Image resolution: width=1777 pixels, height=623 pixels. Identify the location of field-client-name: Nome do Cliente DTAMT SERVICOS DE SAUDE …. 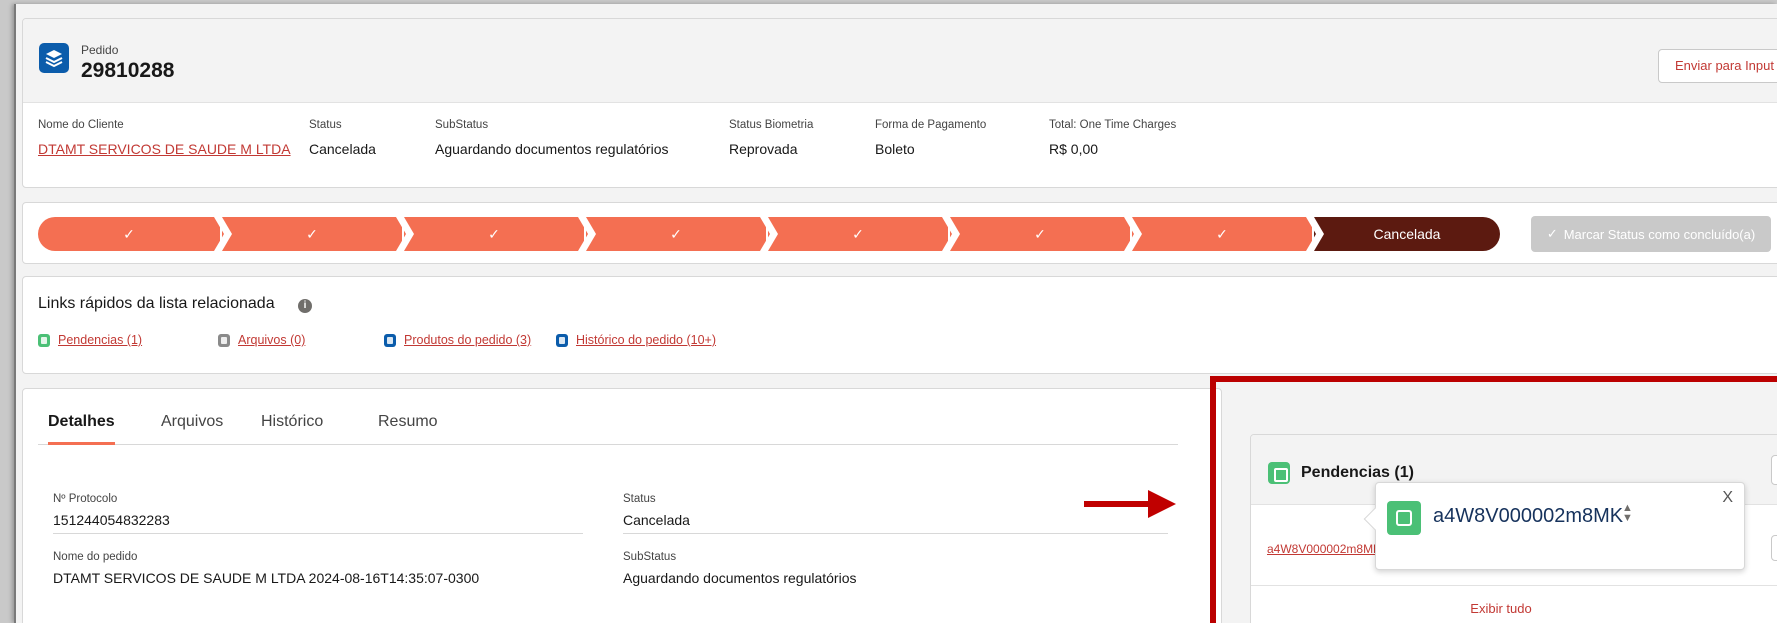
(164, 138).